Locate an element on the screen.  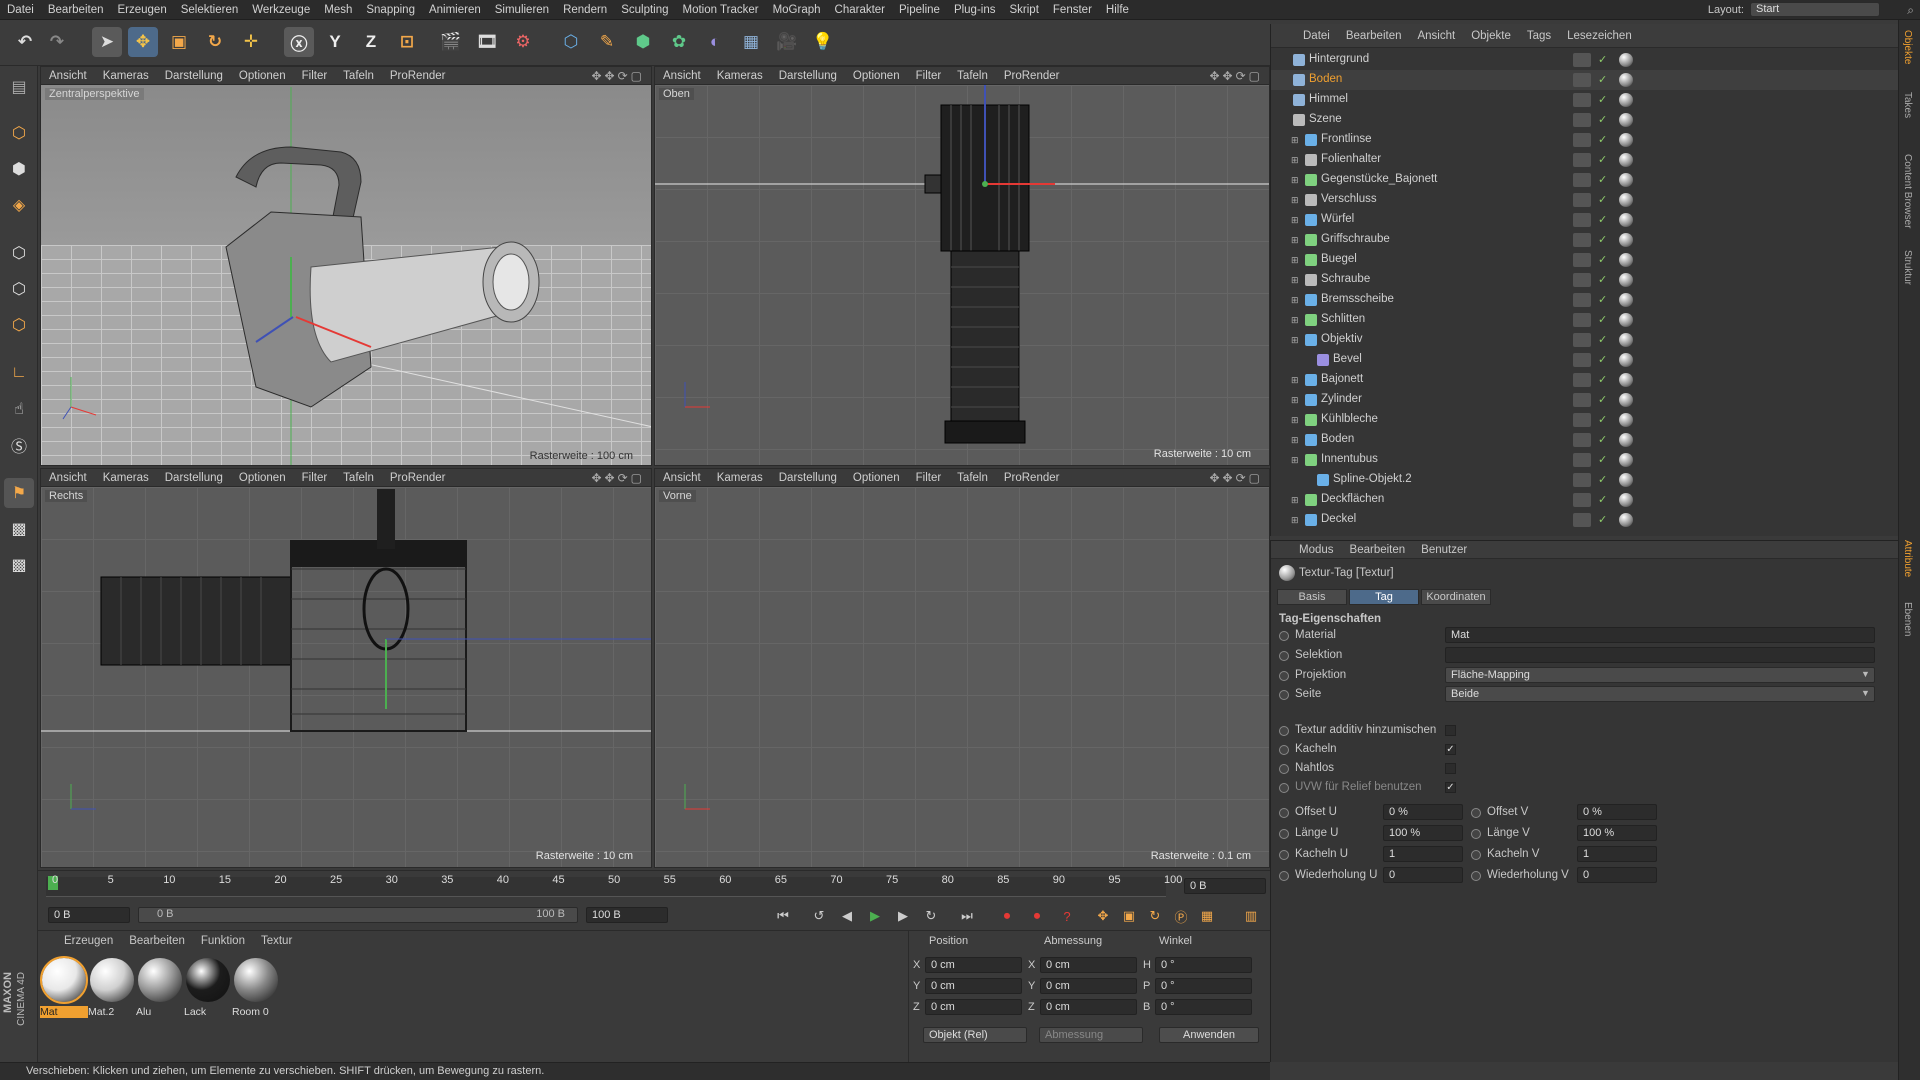
object-name: Gegenstücke_Bajonett is located at coordinates (1379, 179).